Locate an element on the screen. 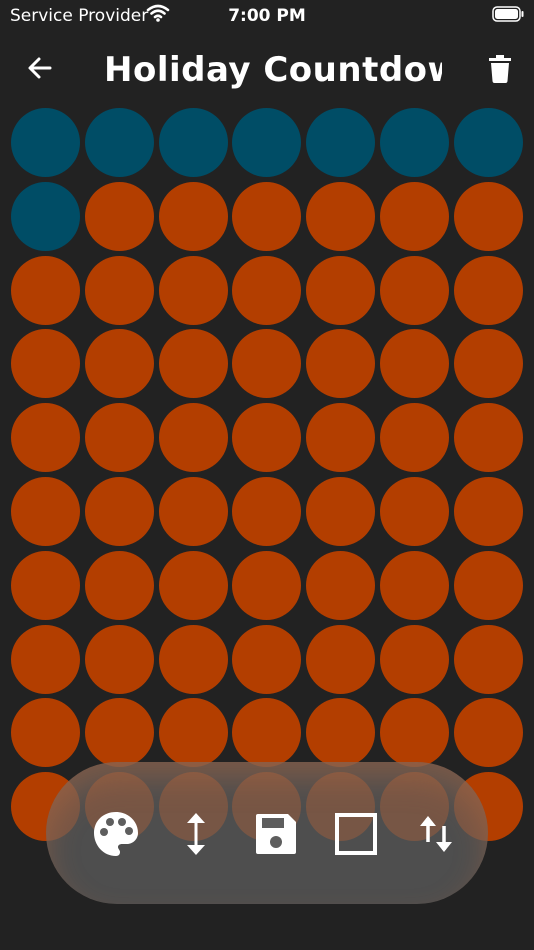  bottom-toolbar is located at coordinates (267, 833).